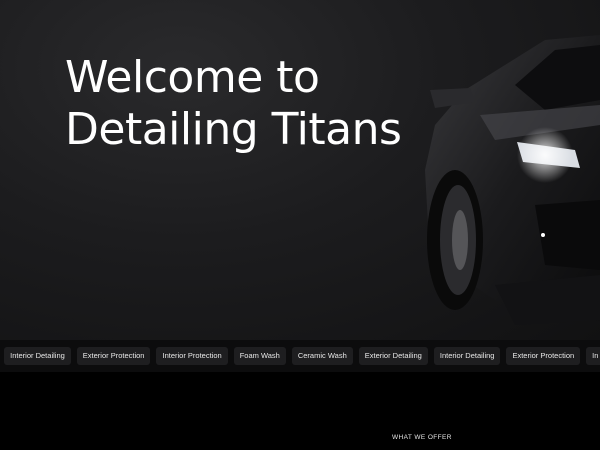 The height and width of the screenshot is (450, 600). I want to click on service-chip: Ceramic Wash, so click(322, 356).